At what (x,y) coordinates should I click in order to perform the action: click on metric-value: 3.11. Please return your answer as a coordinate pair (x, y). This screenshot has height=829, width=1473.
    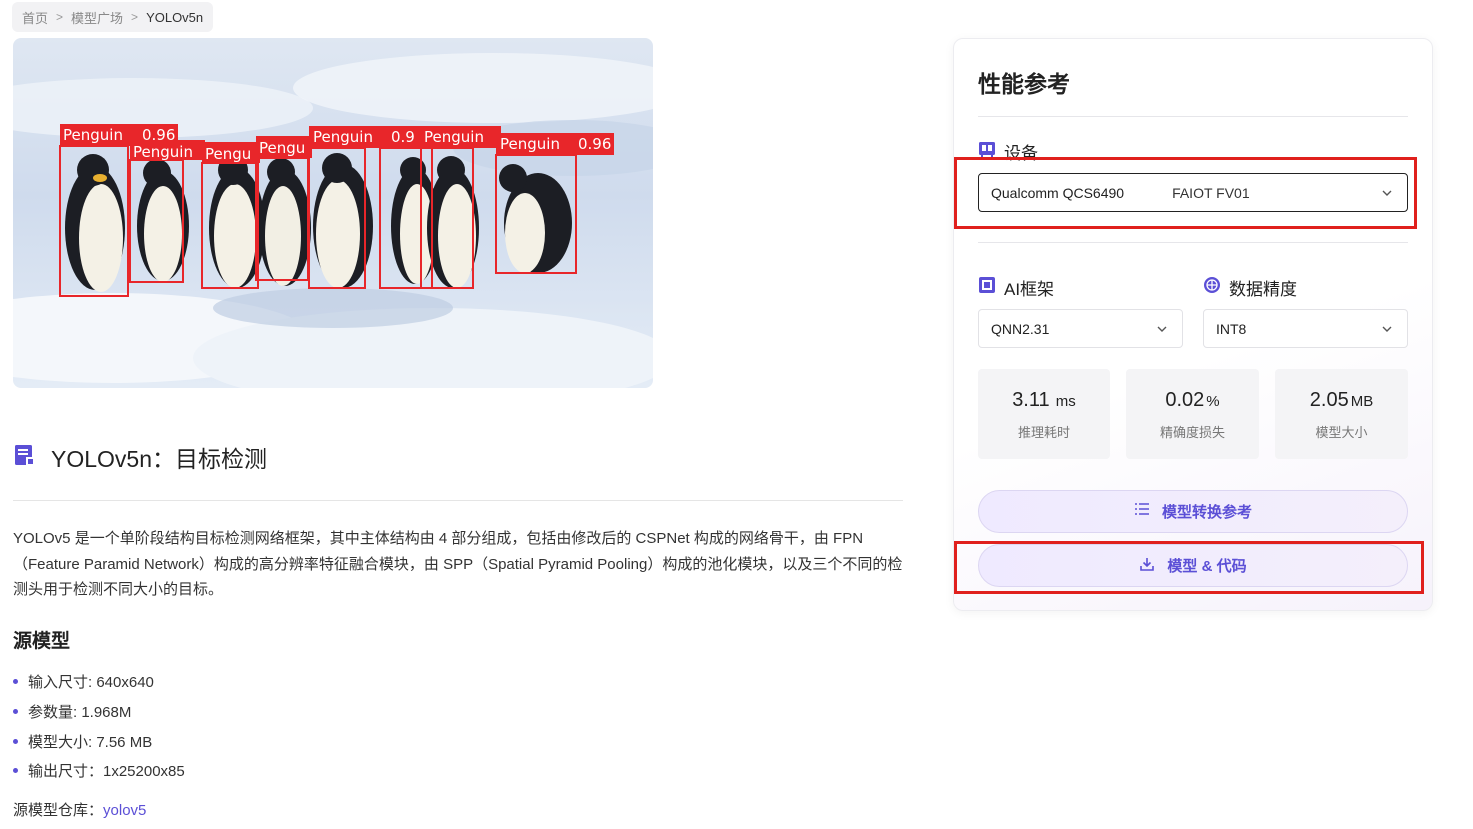
    Looking at the image, I should click on (1031, 400).